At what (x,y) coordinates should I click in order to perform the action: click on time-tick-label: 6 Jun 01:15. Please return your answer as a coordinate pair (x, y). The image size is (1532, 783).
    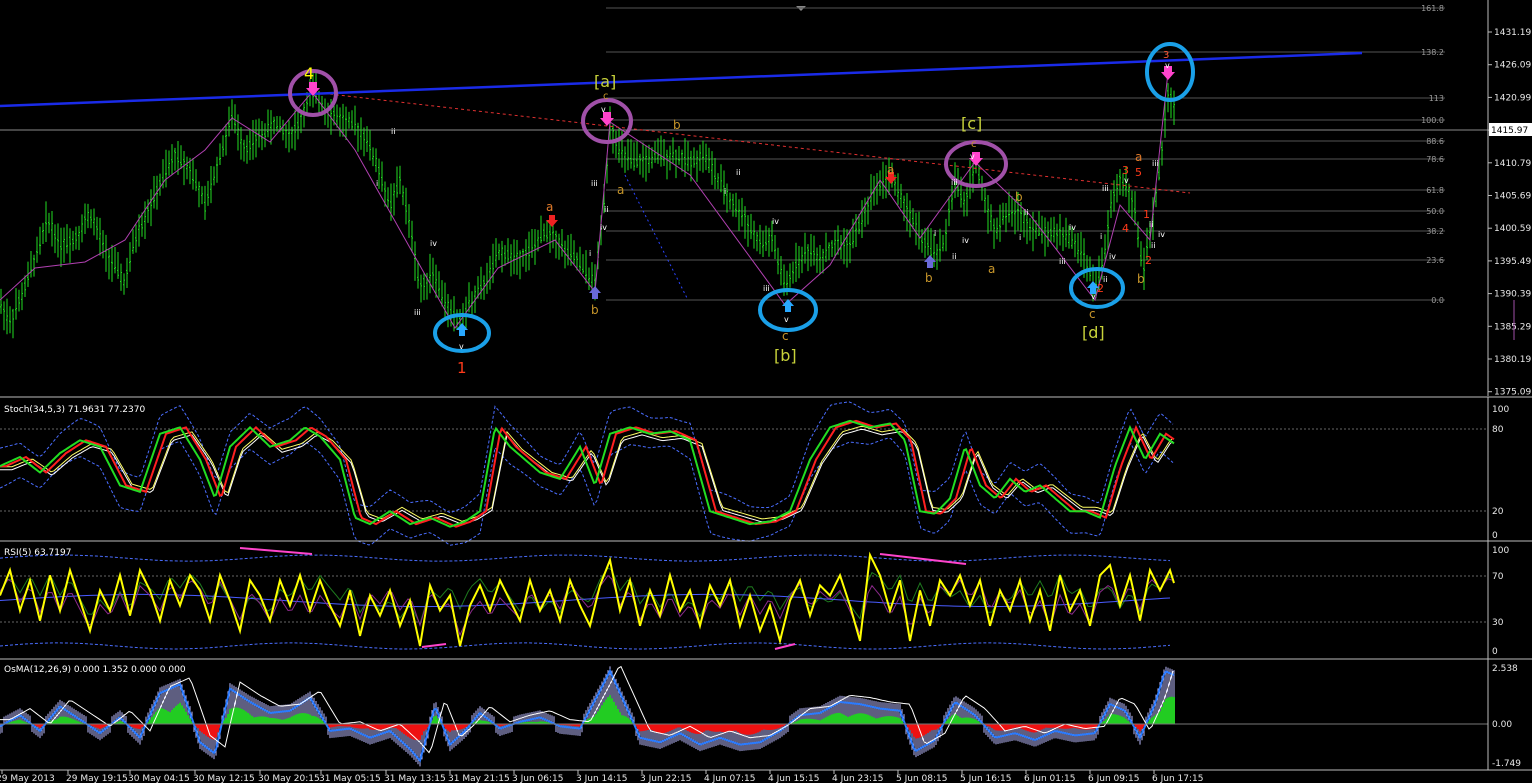
    Looking at the image, I should click on (1049, 778).